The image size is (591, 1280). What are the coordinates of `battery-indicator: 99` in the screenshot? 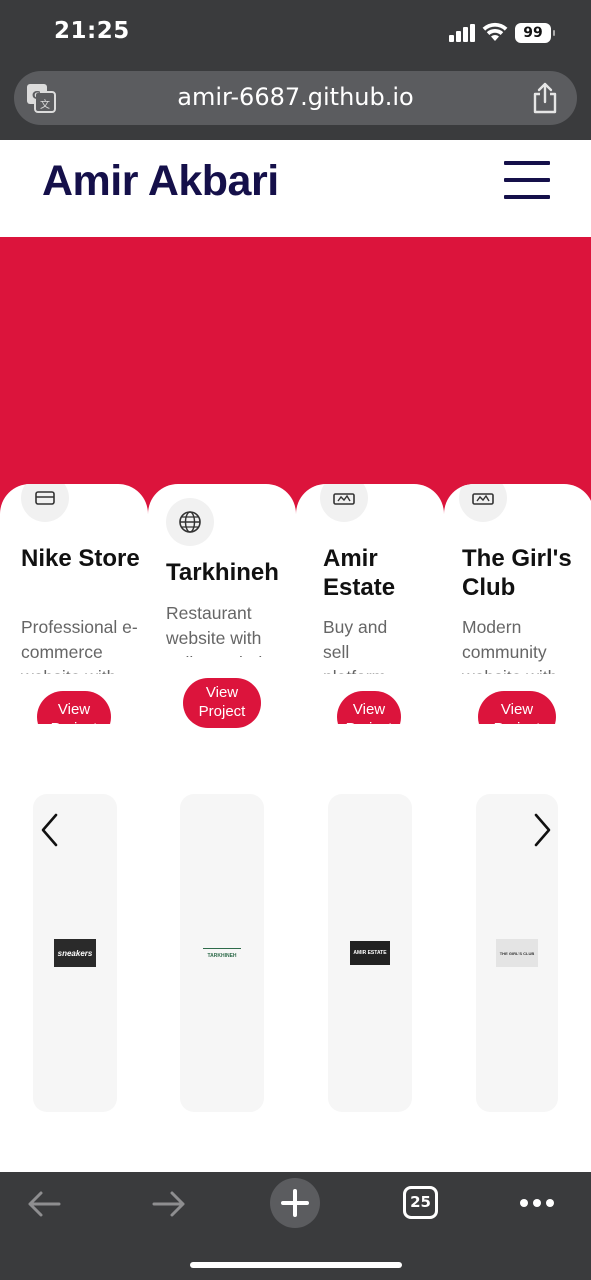 It's located at (535, 33).